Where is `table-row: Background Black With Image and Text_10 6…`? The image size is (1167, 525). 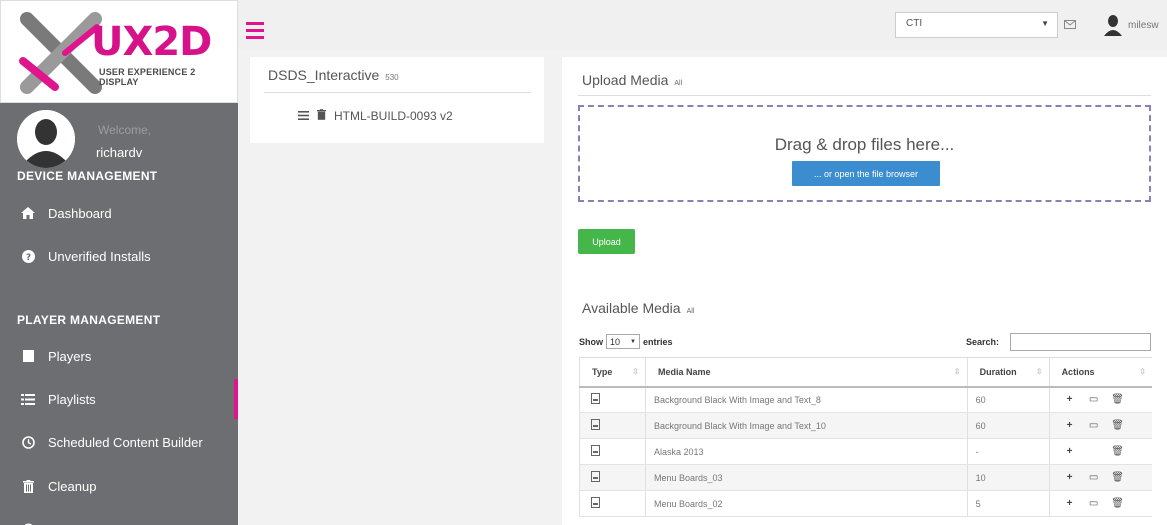
table-row: Background Black With Image and Text_10 6… is located at coordinates (865, 425).